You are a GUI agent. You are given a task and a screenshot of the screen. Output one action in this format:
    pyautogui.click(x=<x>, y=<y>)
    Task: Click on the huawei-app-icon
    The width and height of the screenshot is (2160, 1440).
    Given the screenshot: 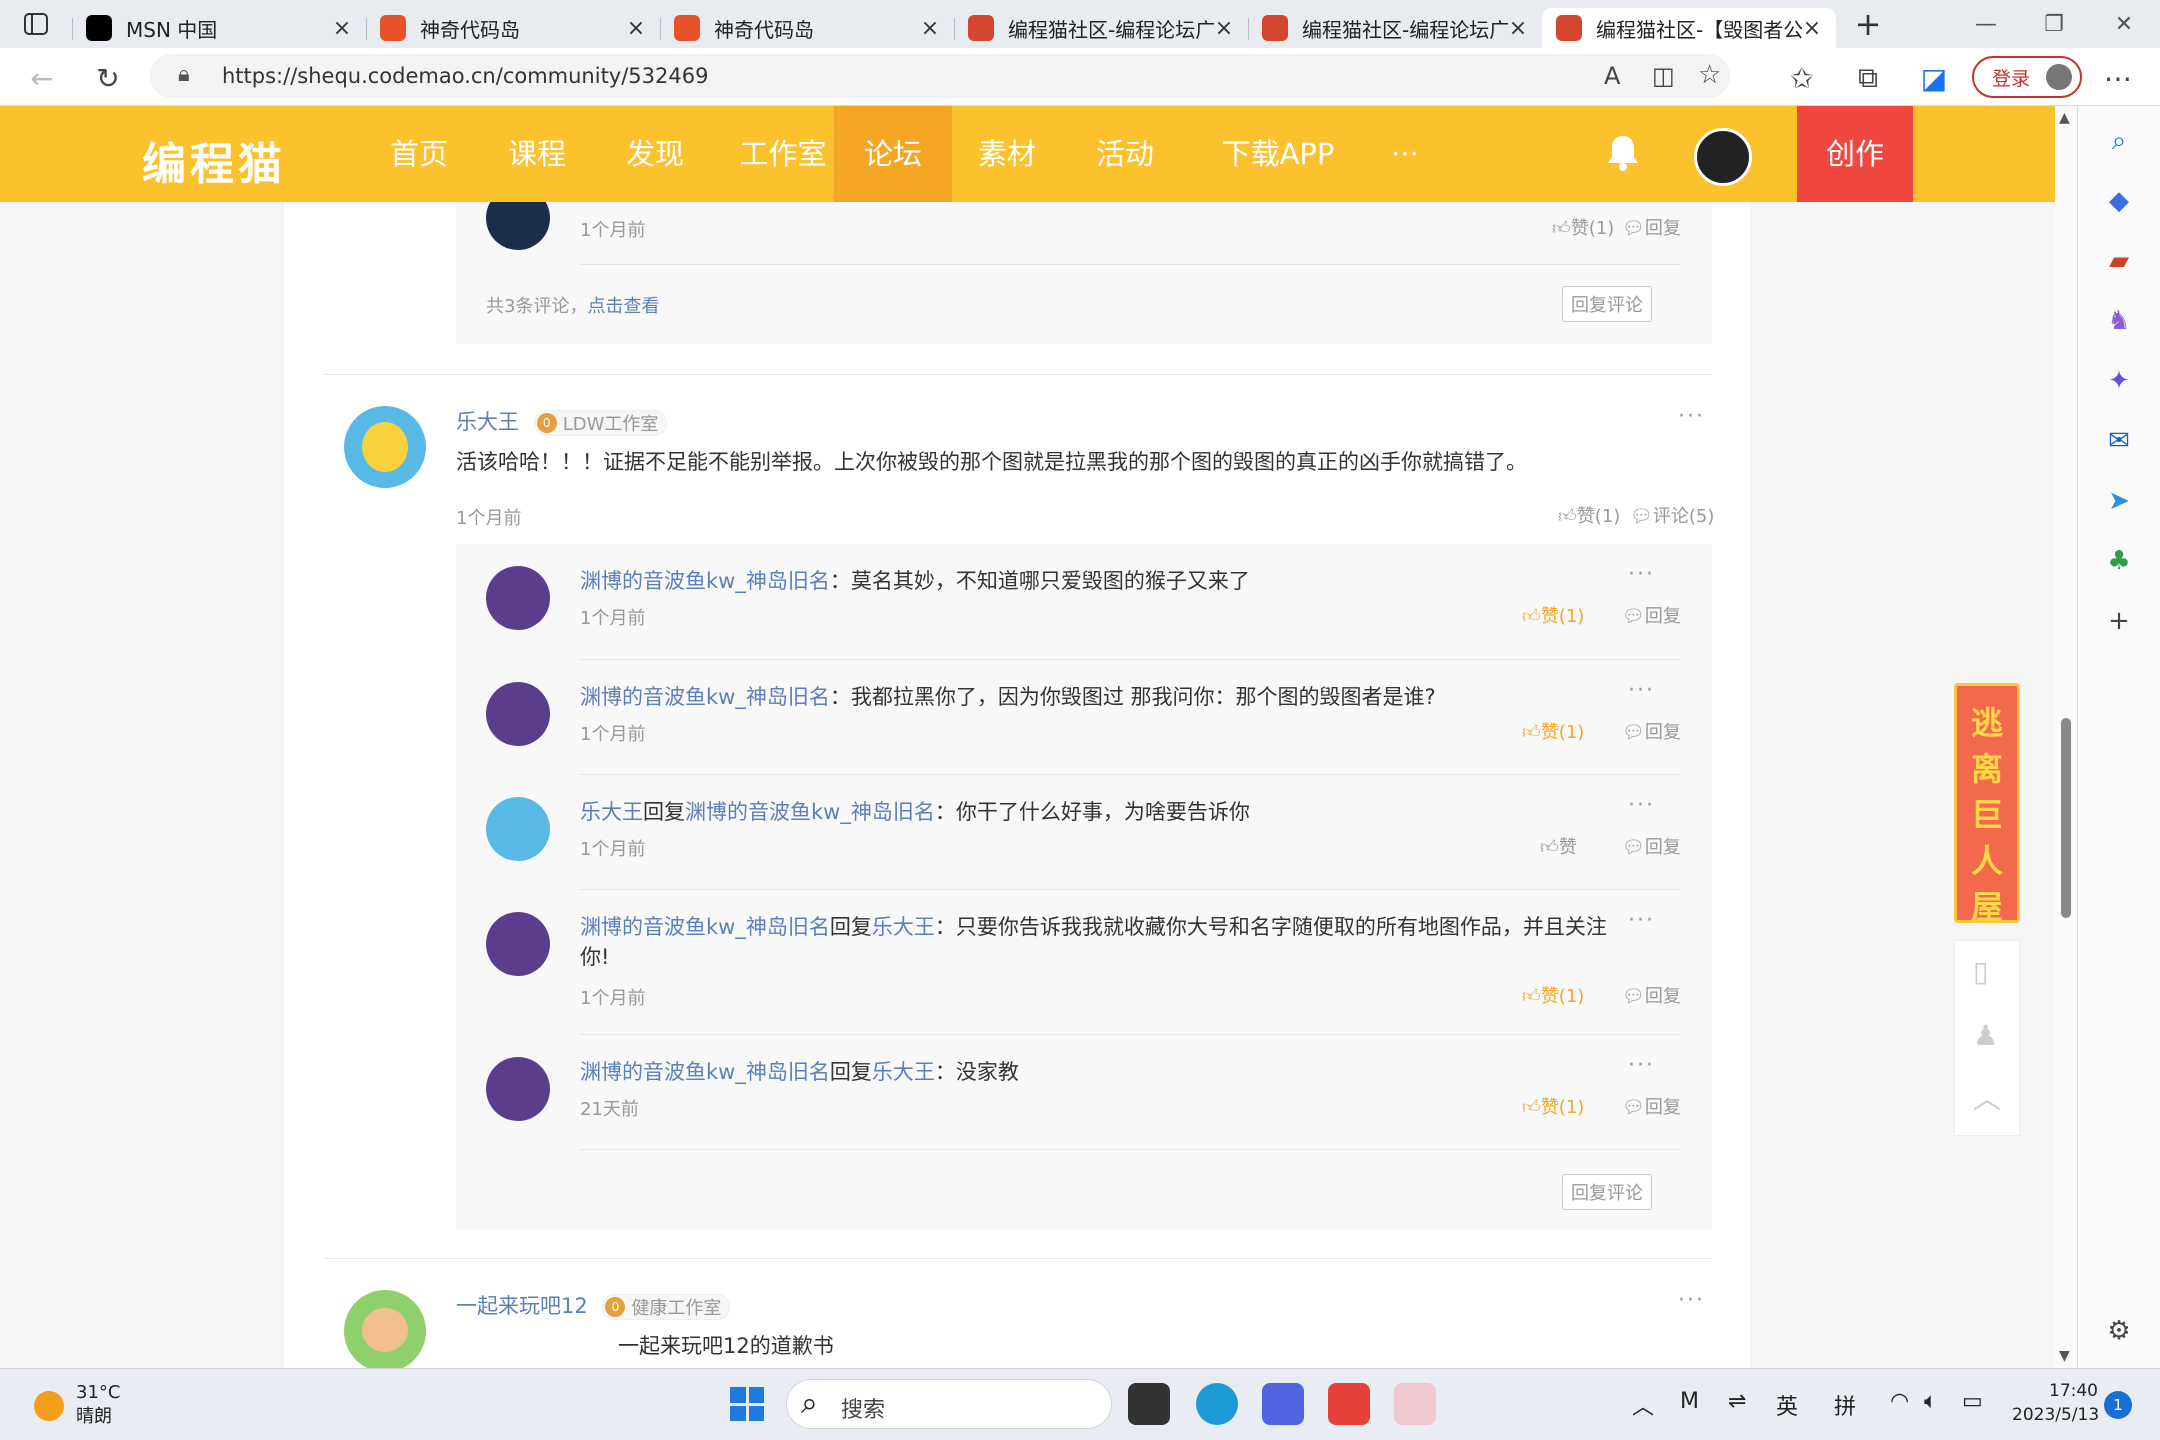 What is the action you would take?
    pyautogui.click(x=1349, y=1404)
    